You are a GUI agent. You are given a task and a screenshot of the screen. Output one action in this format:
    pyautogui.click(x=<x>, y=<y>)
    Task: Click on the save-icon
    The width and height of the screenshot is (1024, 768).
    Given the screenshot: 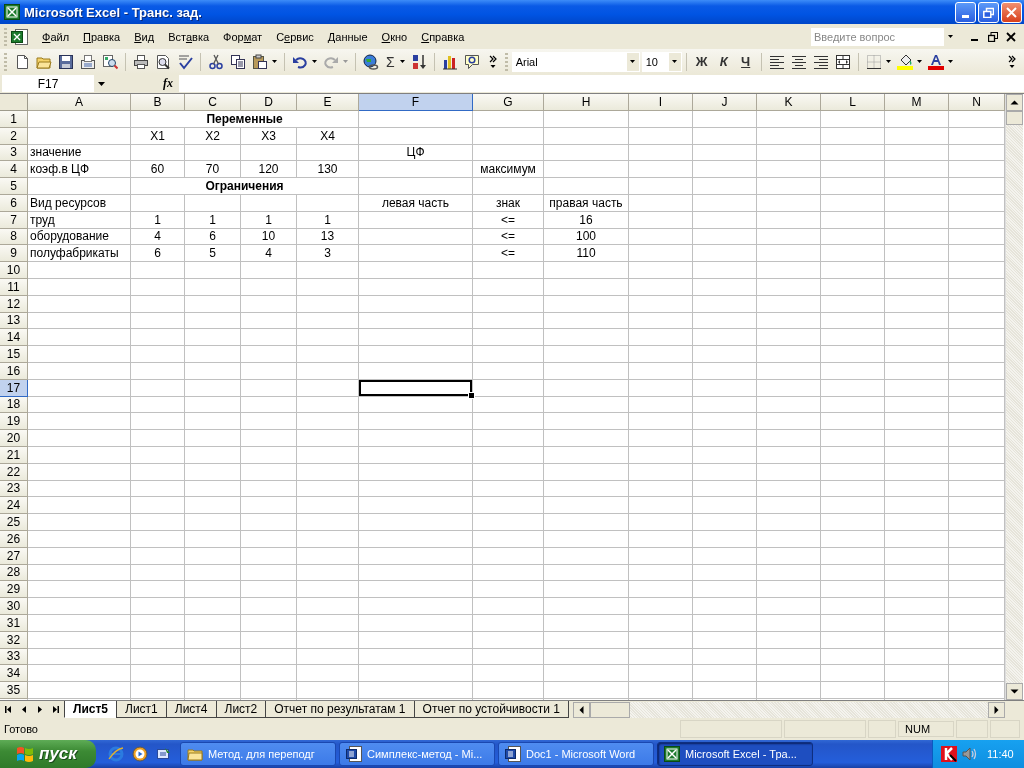 What is the action you would take?
    pyautogui.click(x=66, y=61)
    